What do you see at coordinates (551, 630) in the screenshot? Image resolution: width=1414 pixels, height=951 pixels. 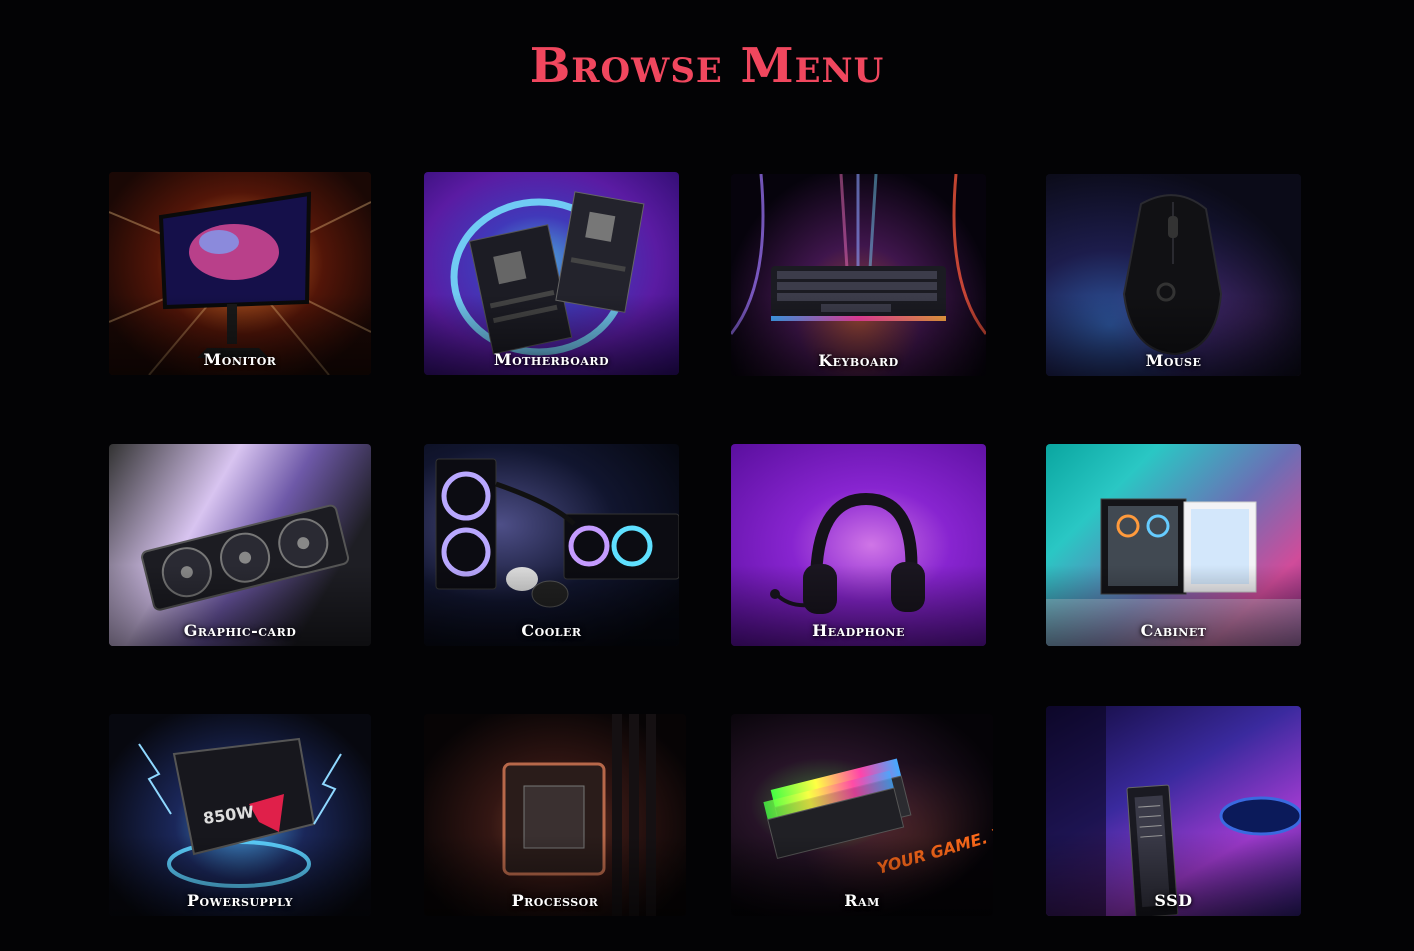 I see `category-label: Cooler` at bounding box center [551, 630].